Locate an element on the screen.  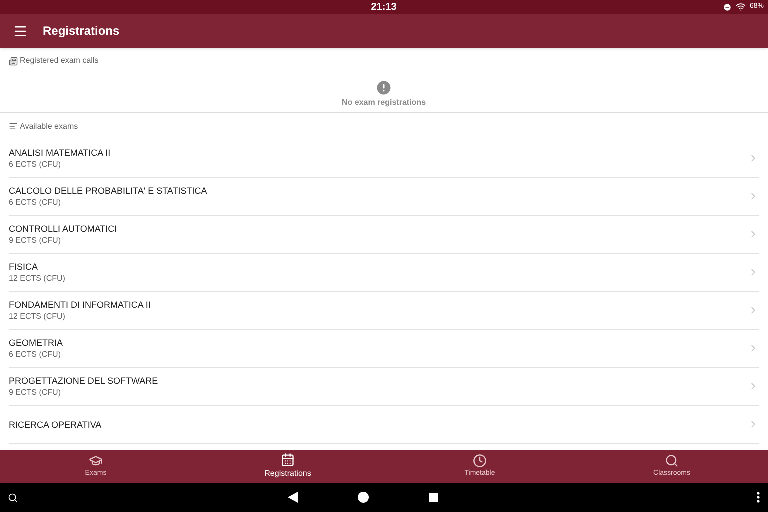
app-bar-title: Registrations is located at coordinates (81, 31).